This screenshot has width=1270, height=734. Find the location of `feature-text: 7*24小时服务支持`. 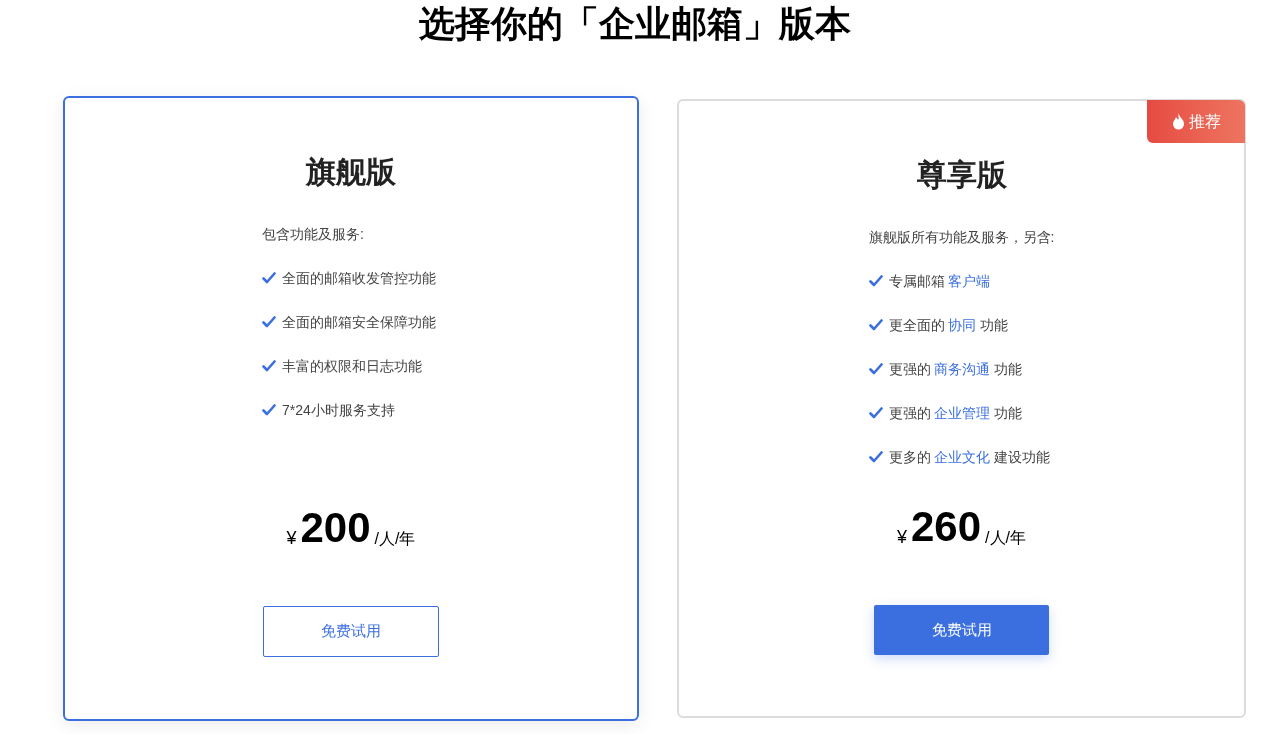

feature-text: 7*24小时服务支持 is located at coordinates (338, 410).